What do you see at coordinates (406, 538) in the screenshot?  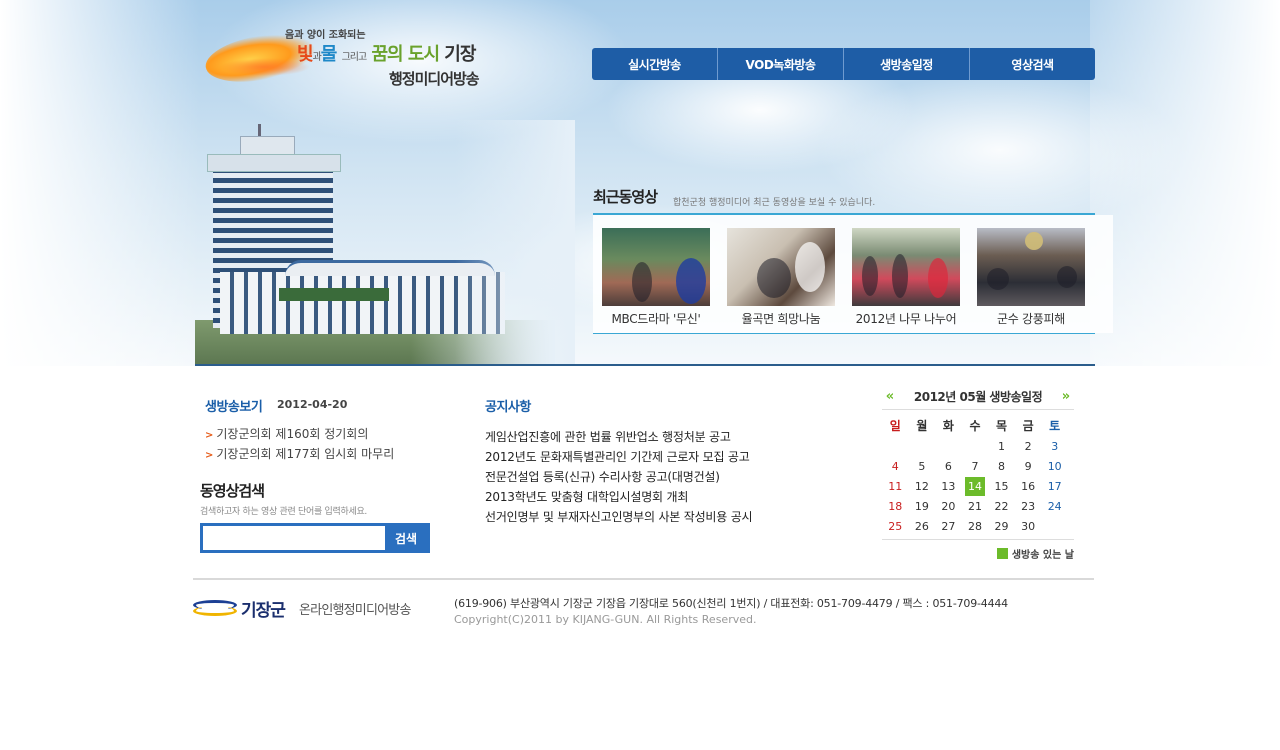 I see `search-button: 검색` at bounding box center [406, 538].